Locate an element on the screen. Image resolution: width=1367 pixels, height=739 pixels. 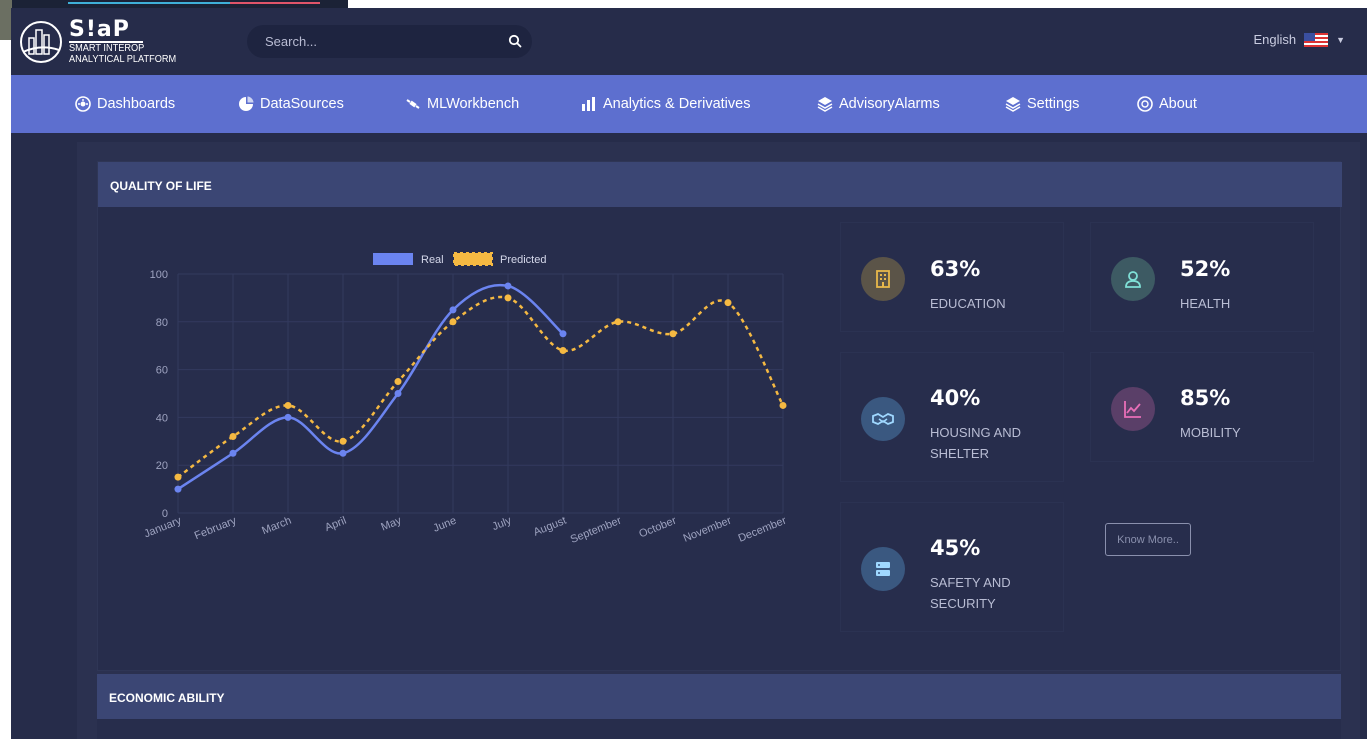
x-tick-label: October is located at coordinates (657, 528).